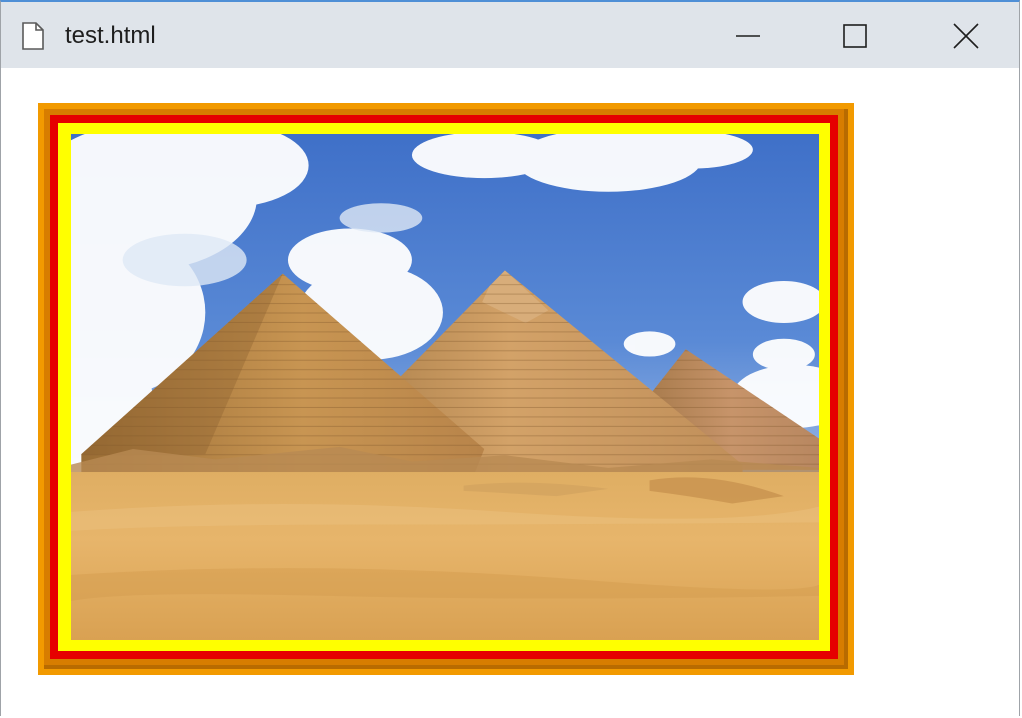  Describe the element at coordinates (510, 35) in the screenshot. I see `title-bar: test.html` at that location.